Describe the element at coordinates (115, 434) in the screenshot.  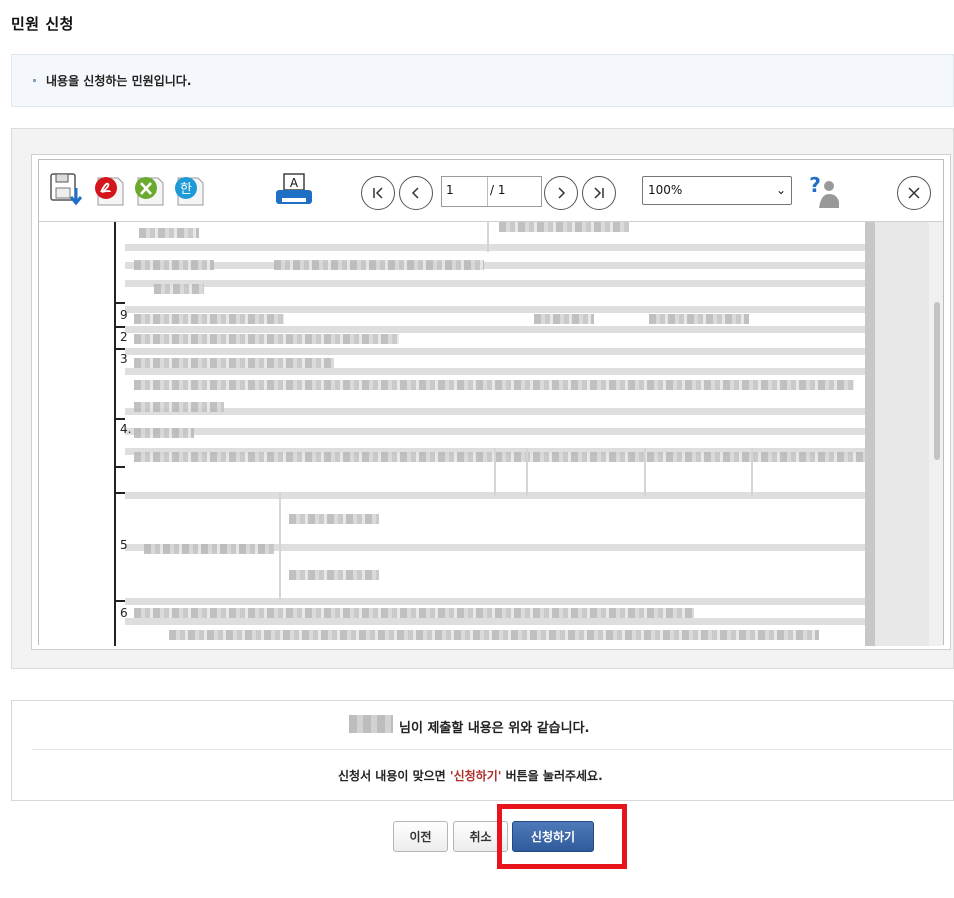
I see `form-left-border` at that location.